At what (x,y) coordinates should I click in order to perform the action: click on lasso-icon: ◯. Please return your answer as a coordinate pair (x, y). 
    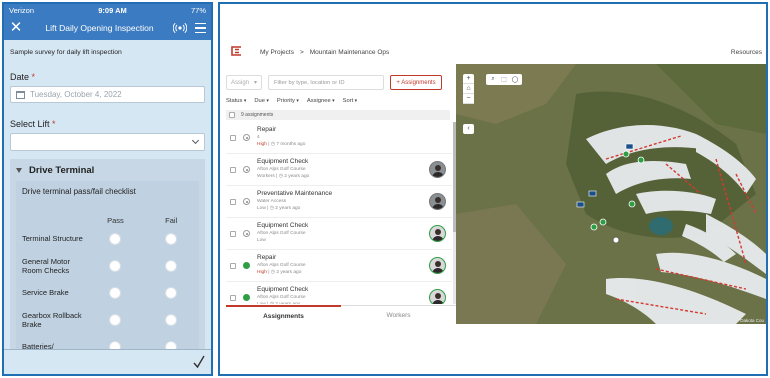
    Looking at the image, I should click on (515, 79).